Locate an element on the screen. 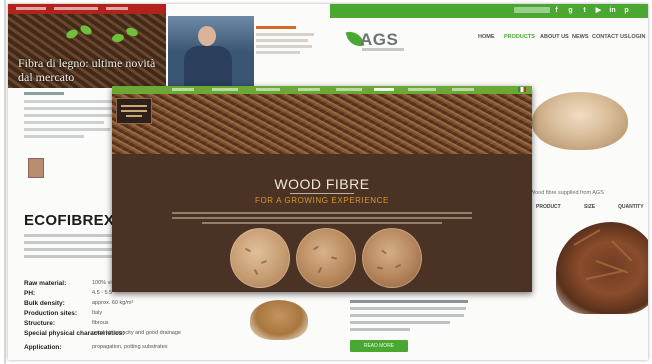 This screenshot has width=652, height=364. sawdust-caption: Wood fibre supplied from AGS is located at coordinates (567, 193).